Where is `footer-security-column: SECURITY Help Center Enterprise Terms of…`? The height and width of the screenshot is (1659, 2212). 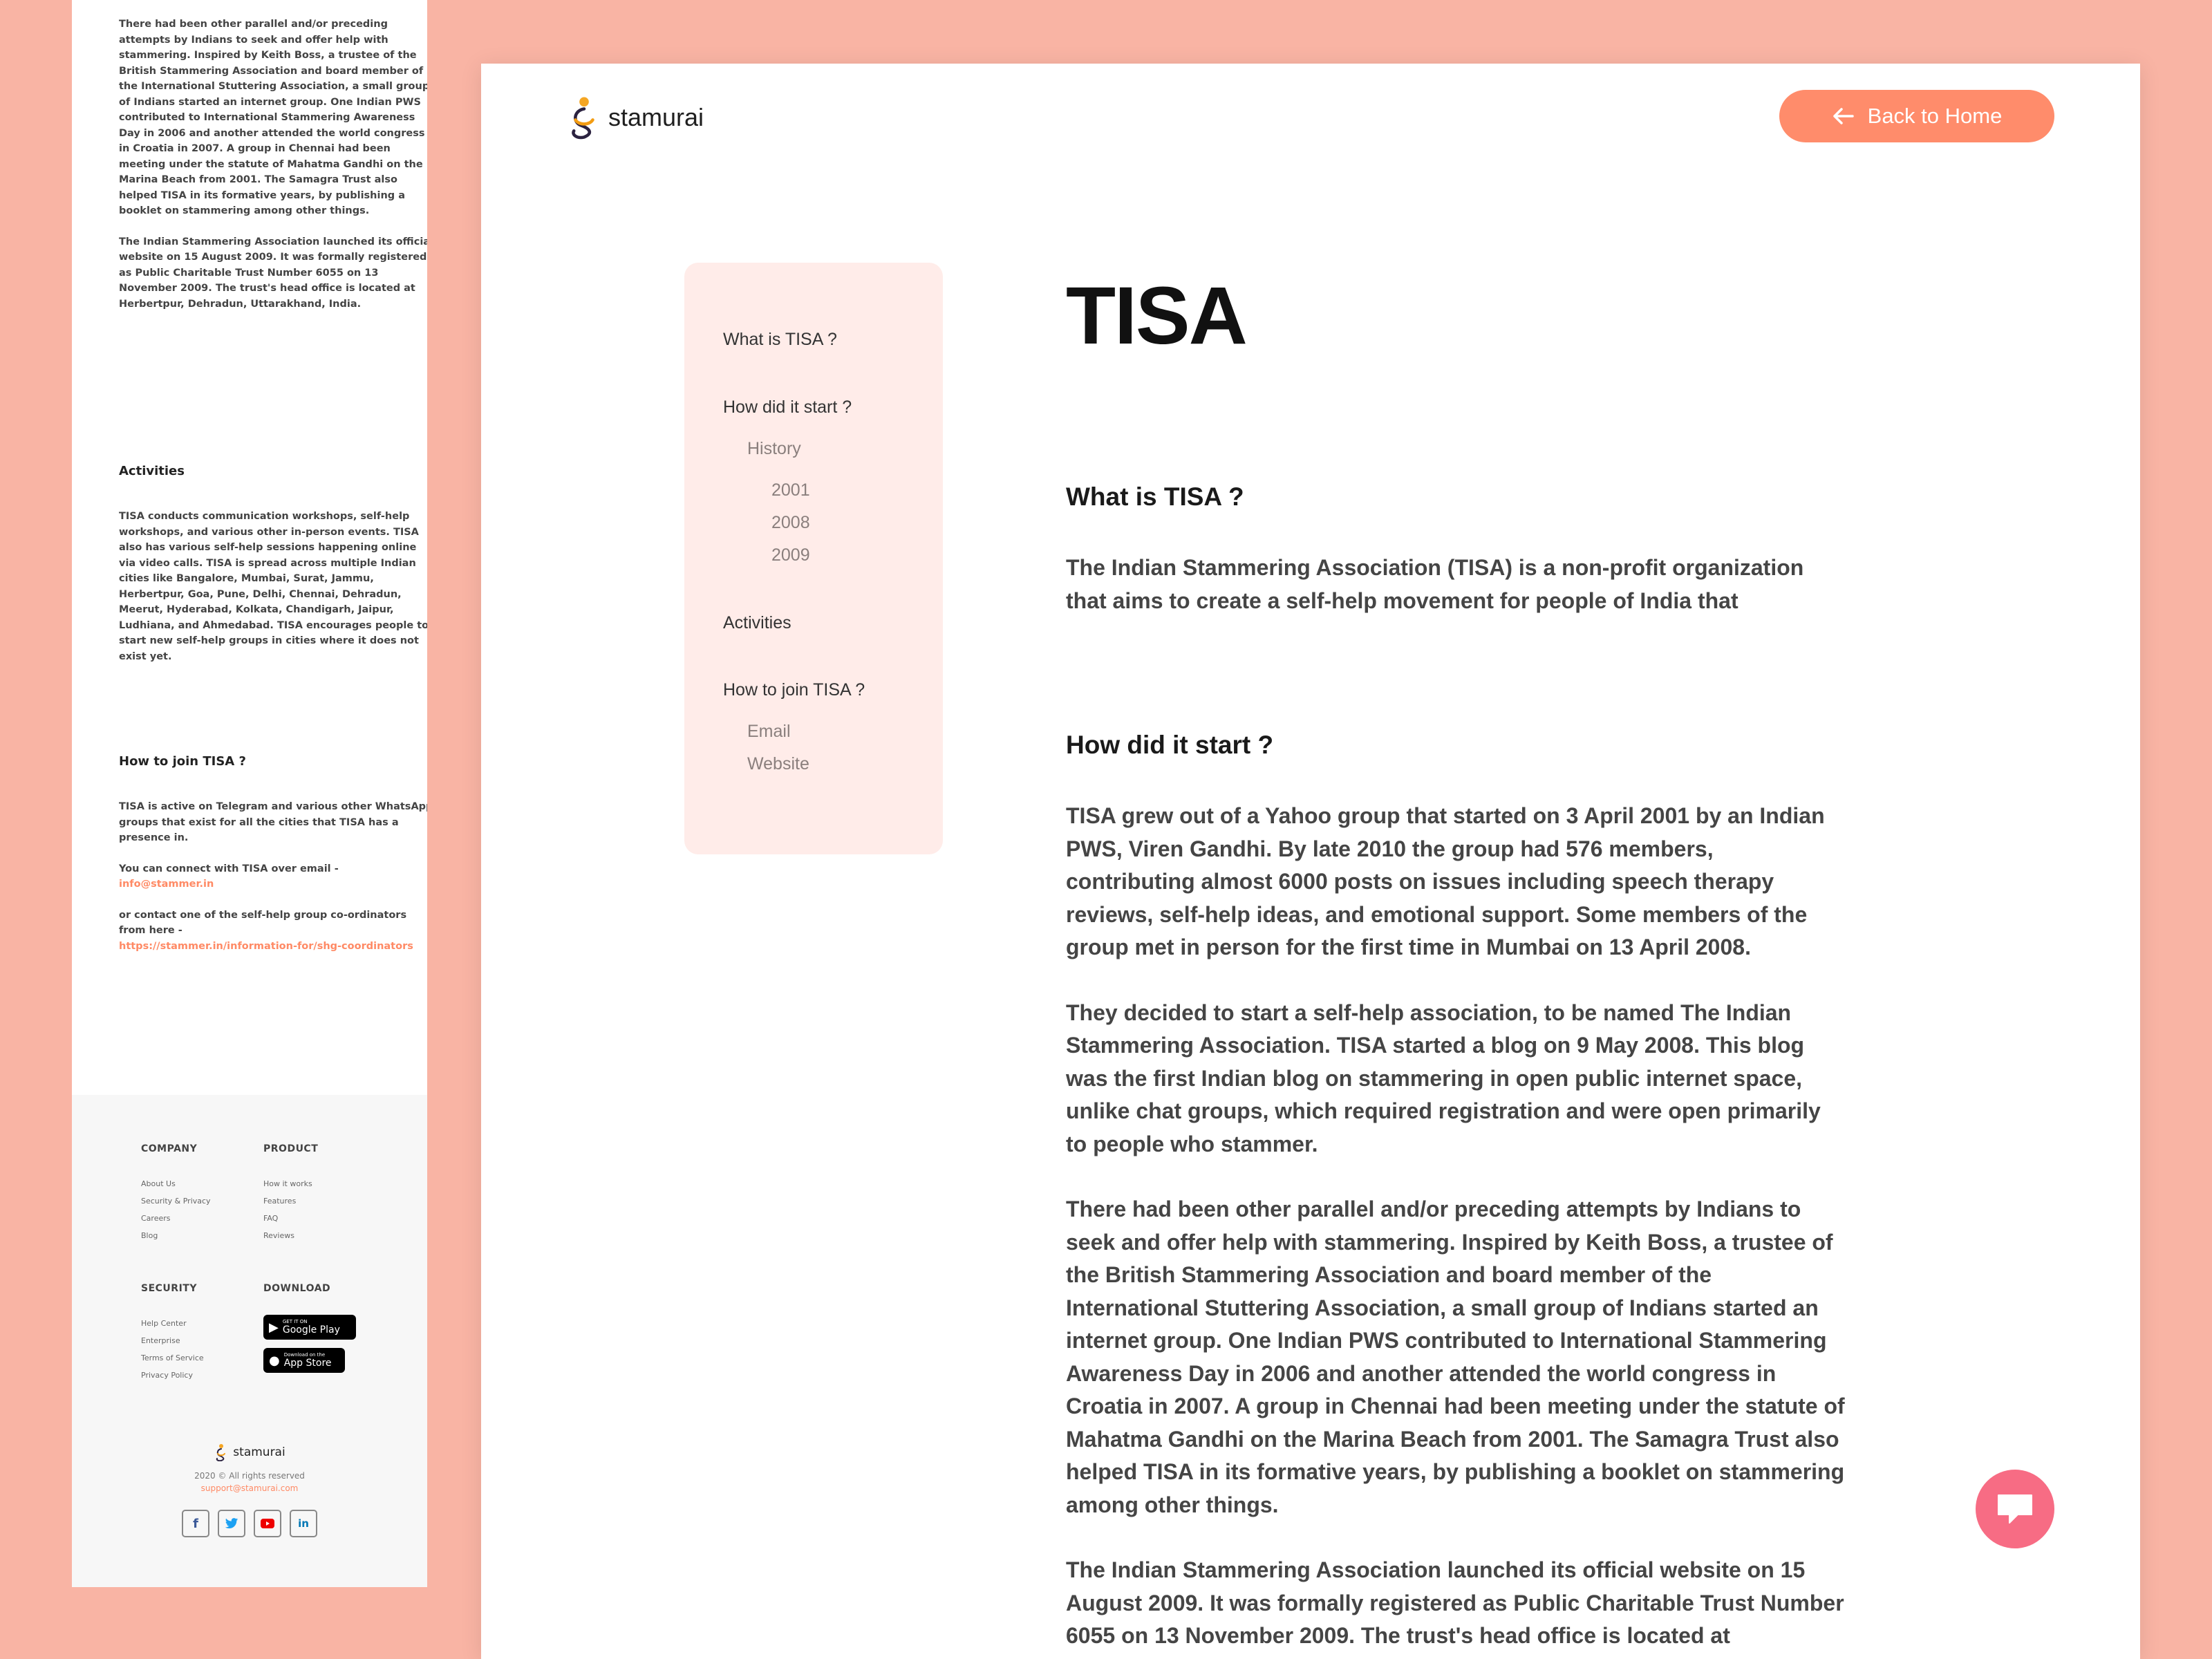 footer-security-column: SECURITY Help Center Enterprise Terms of… is located at coordinates (172, 1331).